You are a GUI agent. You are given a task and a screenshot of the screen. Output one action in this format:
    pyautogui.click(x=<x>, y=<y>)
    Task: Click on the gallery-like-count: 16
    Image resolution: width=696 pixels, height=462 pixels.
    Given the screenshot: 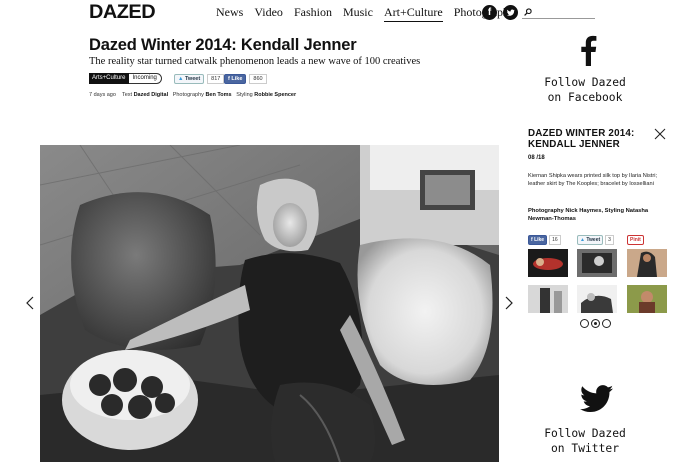 What is the action you would take?
    pyautogui.click(x=555, y=240)
    